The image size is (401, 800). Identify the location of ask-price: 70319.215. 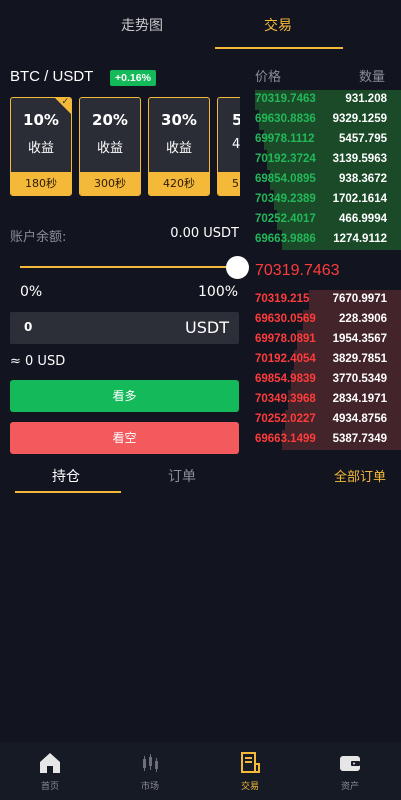
(282, 299).